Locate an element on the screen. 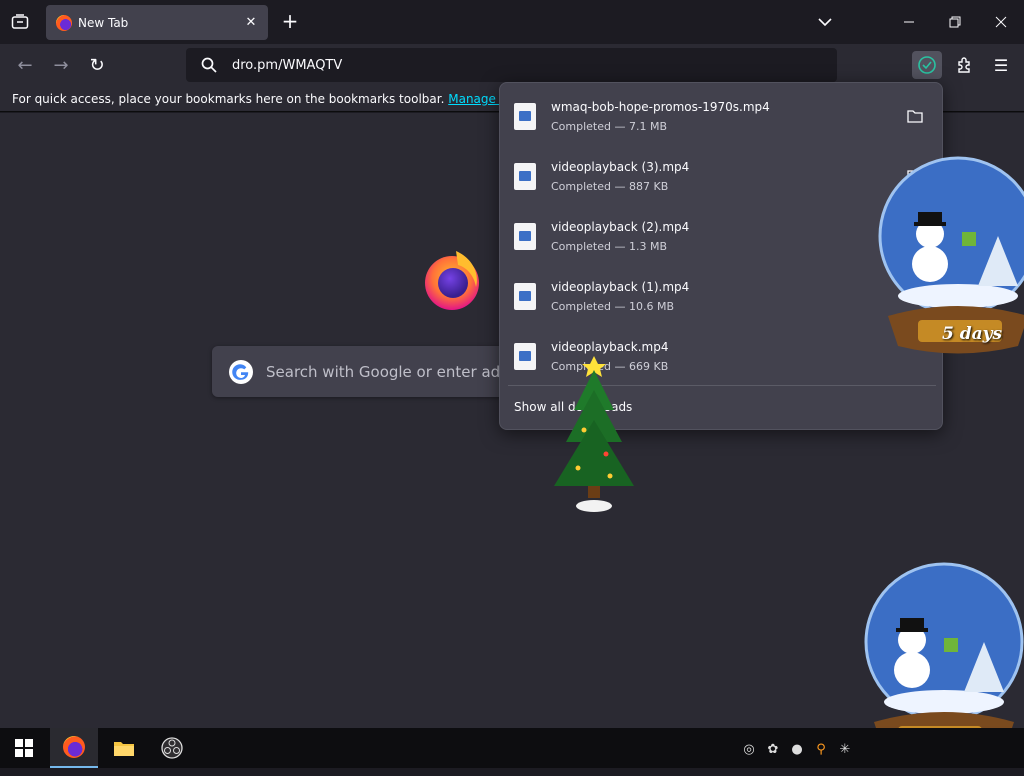  folder-icon is located at coordinates (915, 116).